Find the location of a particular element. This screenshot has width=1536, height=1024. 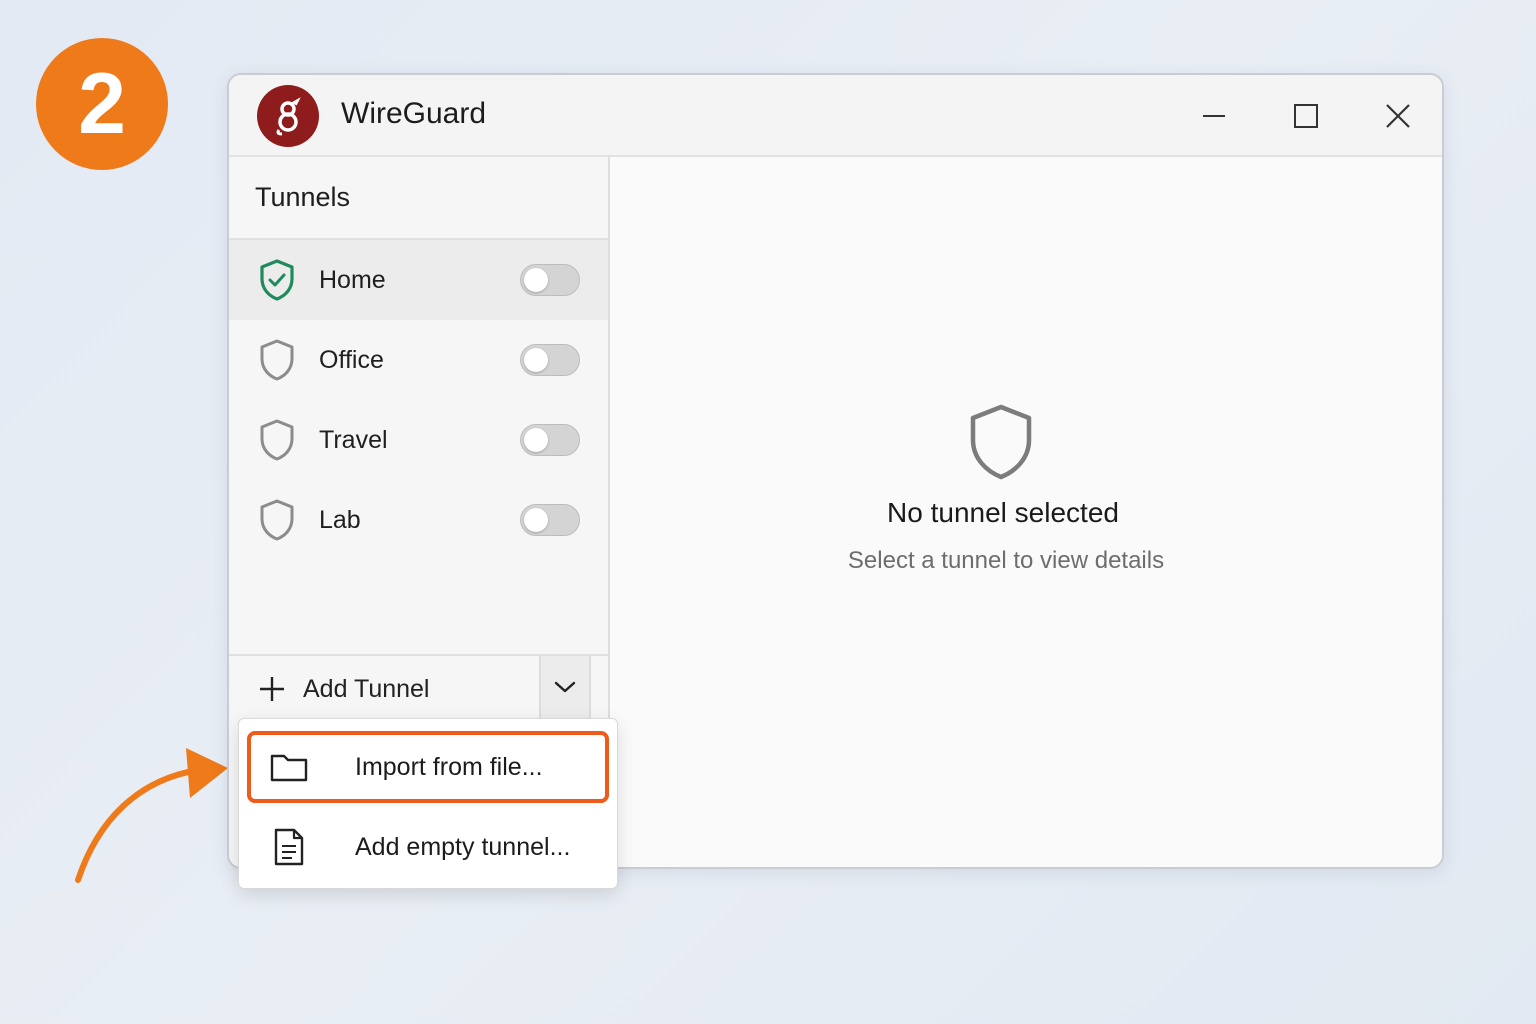

add-tunnel-bar: Add Tunnel is located at coordinates (418, 688).